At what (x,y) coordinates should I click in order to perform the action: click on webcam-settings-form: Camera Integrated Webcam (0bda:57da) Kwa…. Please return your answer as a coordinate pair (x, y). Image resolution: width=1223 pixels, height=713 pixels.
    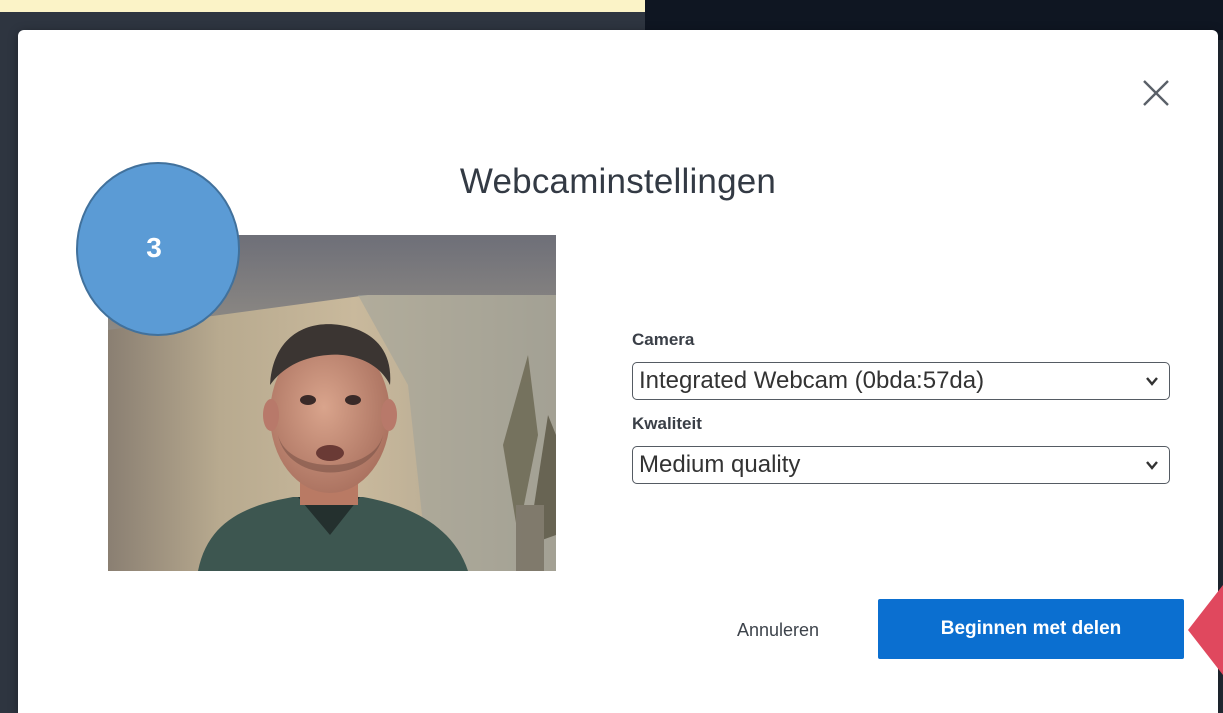
    Looking at the image, I should click on (903, 407).